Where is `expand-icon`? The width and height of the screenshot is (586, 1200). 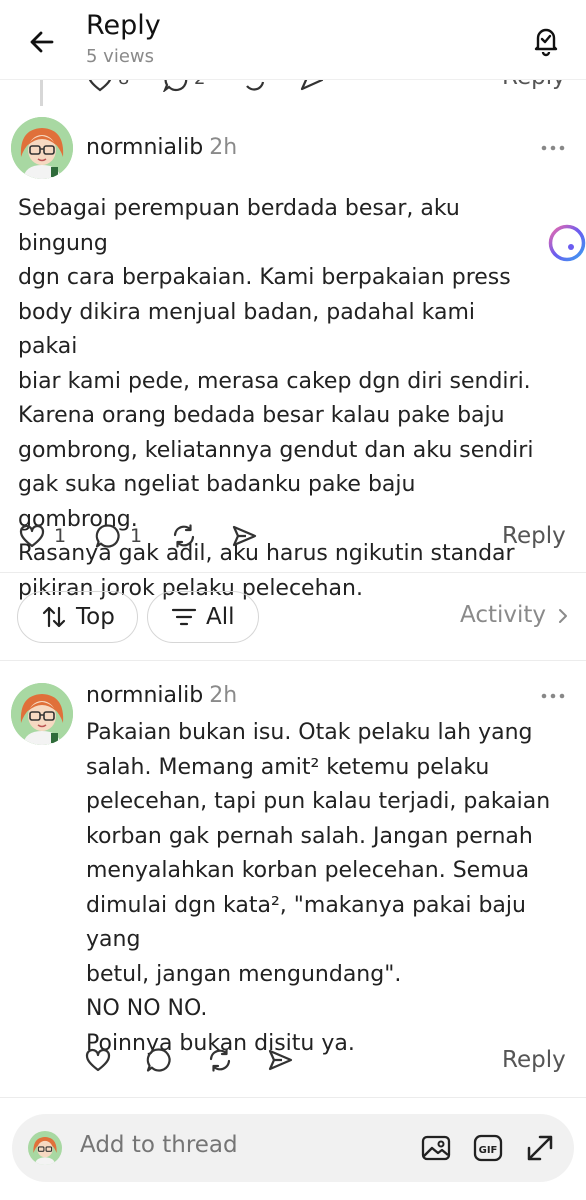 expand-icon is located at coordinates (540, 1148).